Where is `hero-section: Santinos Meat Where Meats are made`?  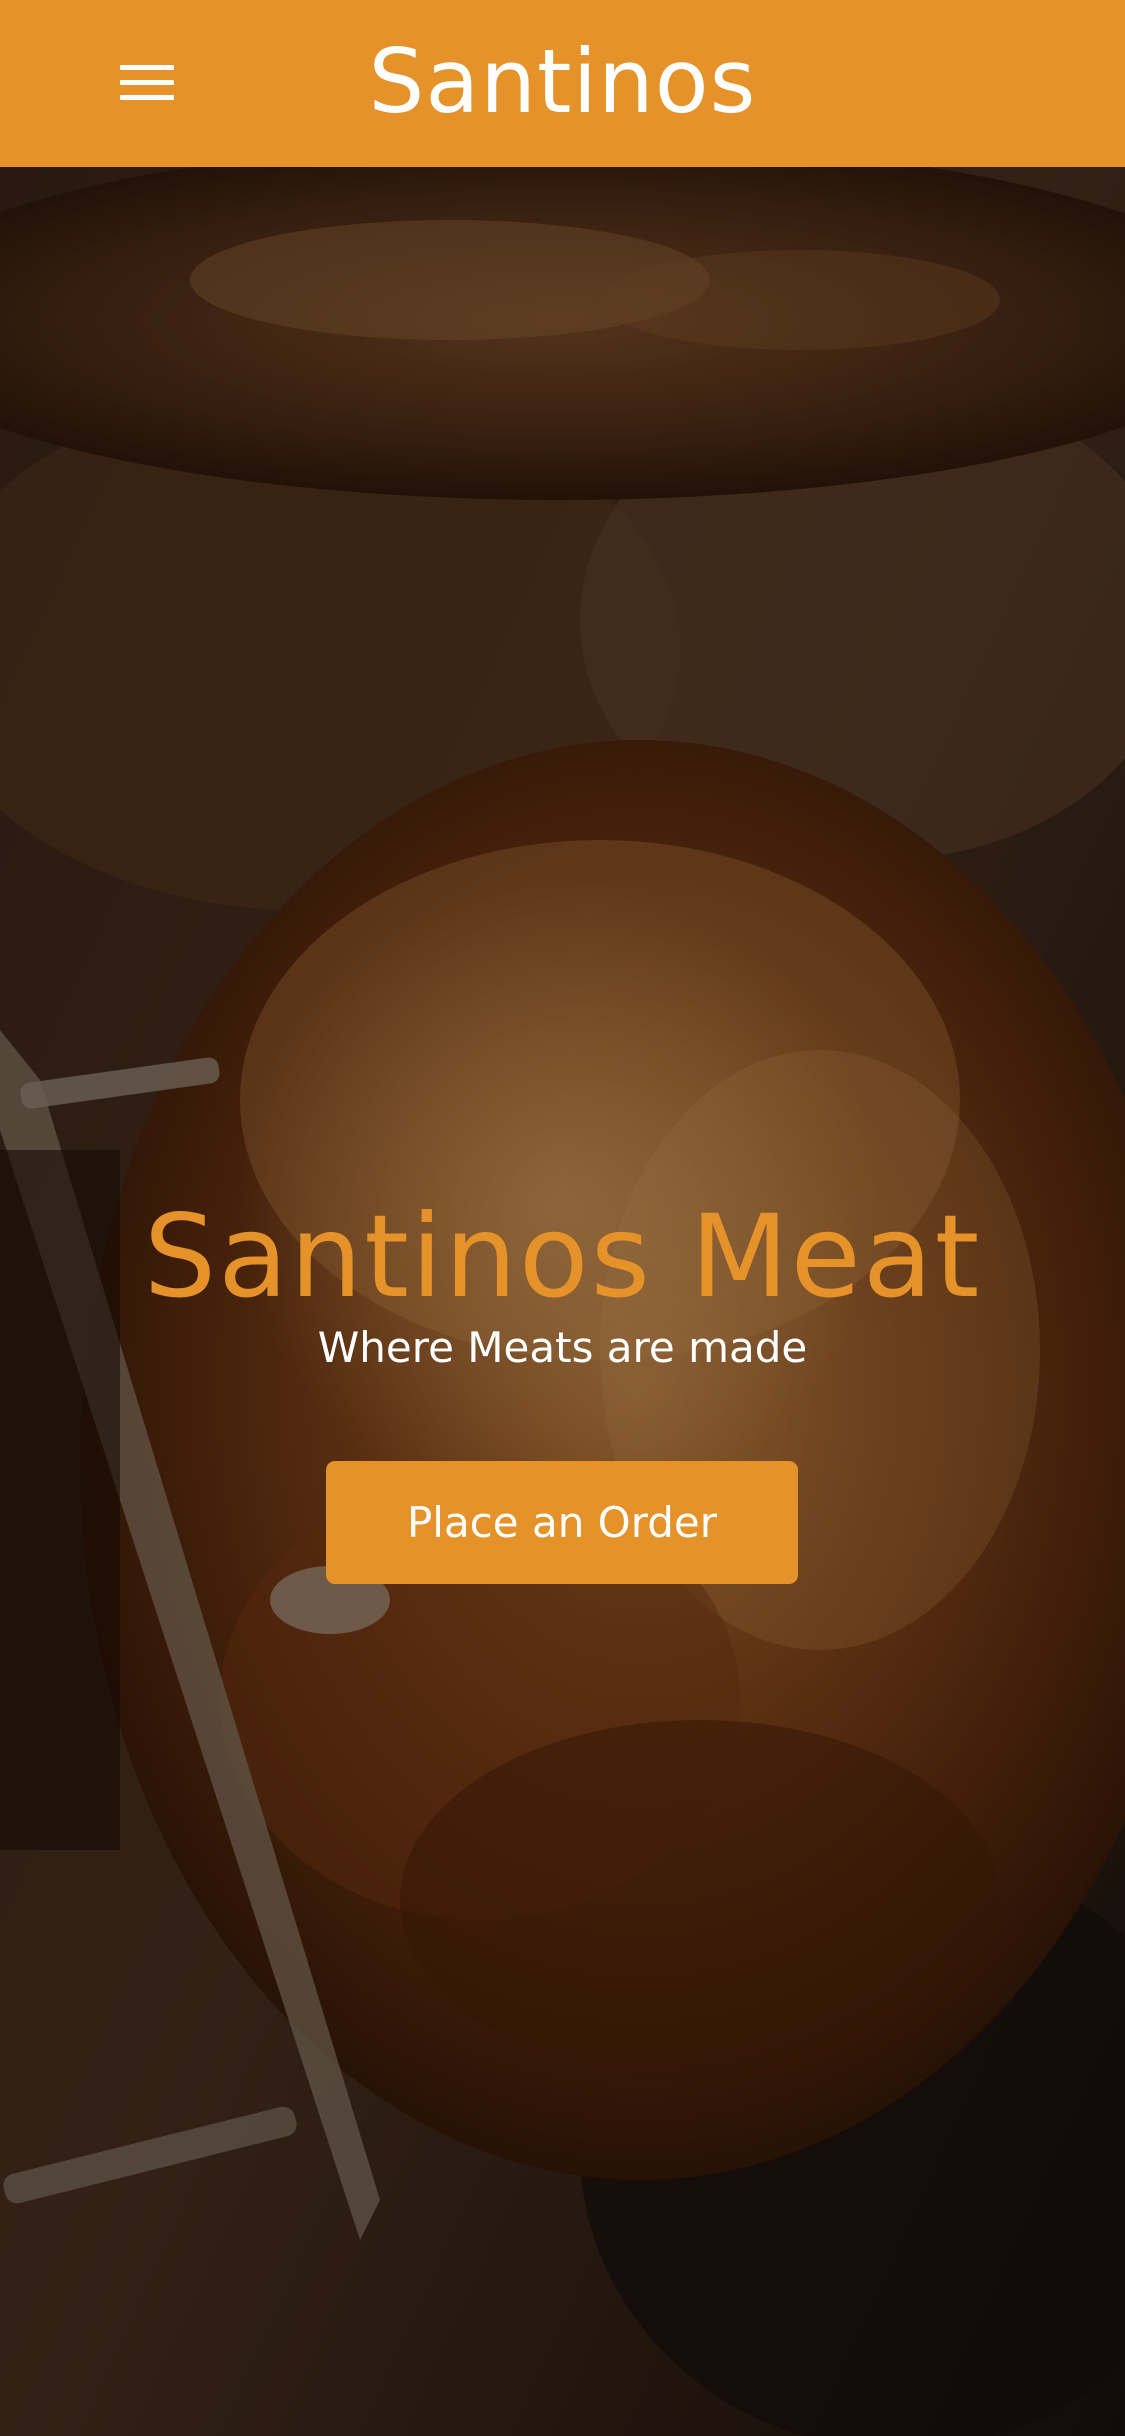 hero-section: Santinos Meat Where Meats are made is located at coordinates (562, 1282).